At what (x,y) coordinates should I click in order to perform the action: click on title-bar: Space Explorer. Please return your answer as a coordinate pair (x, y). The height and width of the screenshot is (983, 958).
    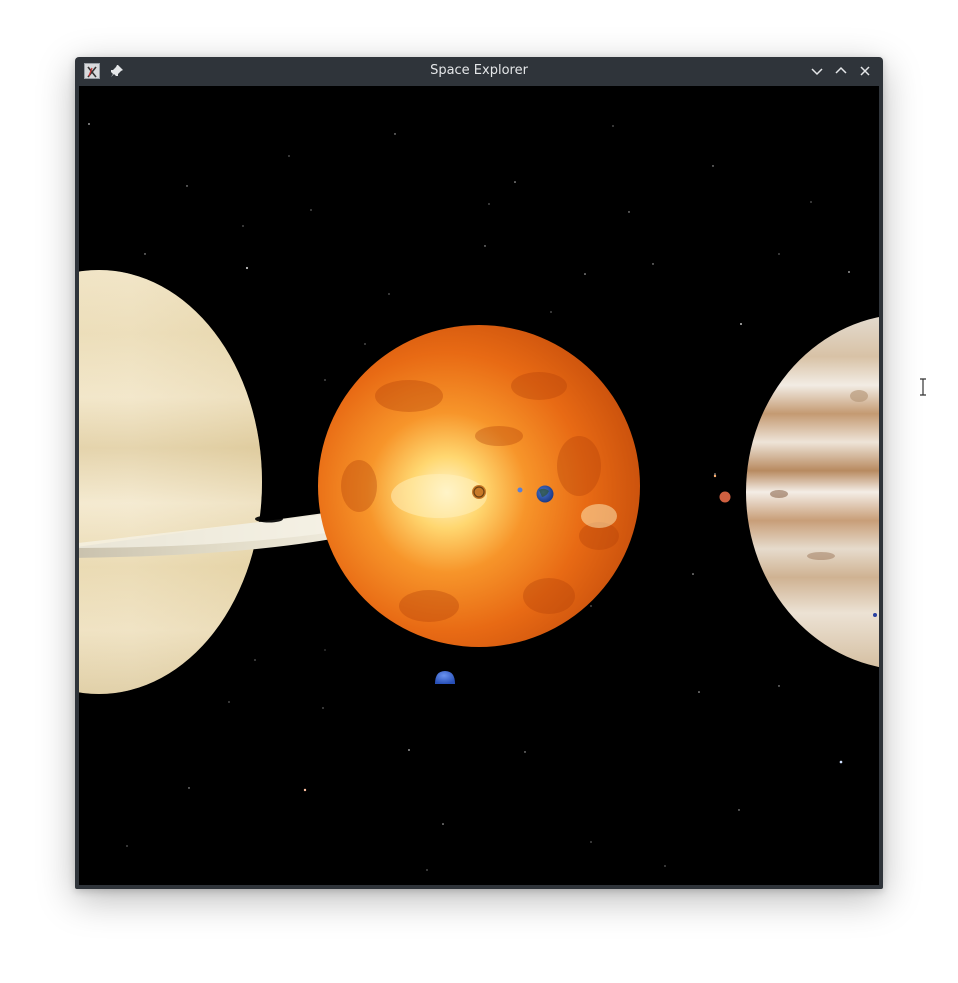
    Looking at the image, I should click on (479, 71).